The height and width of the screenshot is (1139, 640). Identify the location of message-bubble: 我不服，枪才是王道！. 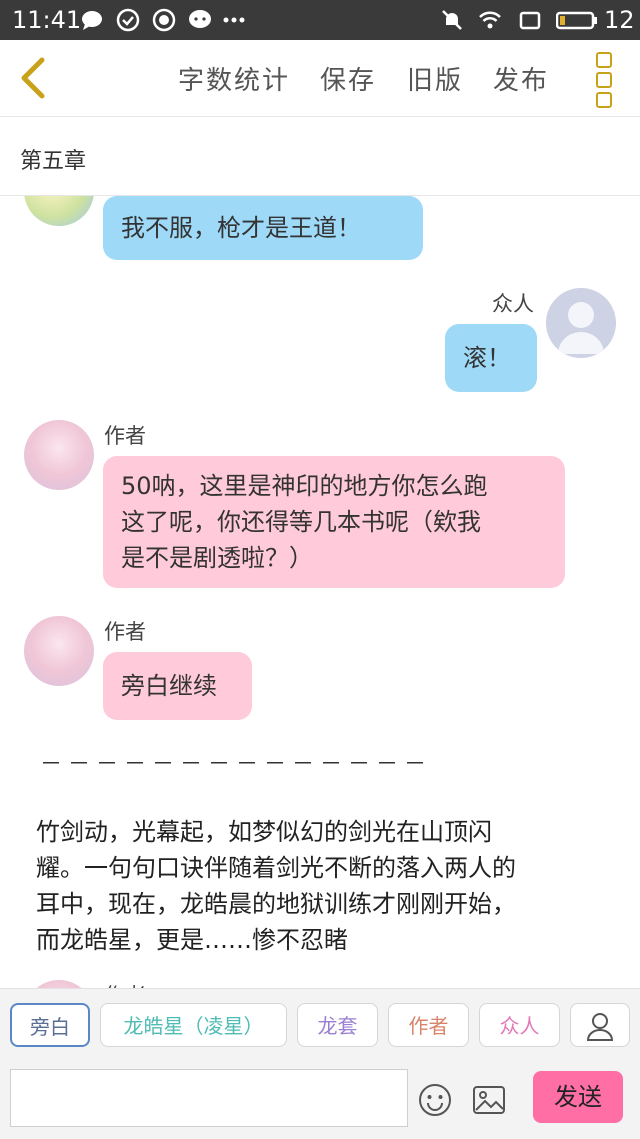
(263, 228).